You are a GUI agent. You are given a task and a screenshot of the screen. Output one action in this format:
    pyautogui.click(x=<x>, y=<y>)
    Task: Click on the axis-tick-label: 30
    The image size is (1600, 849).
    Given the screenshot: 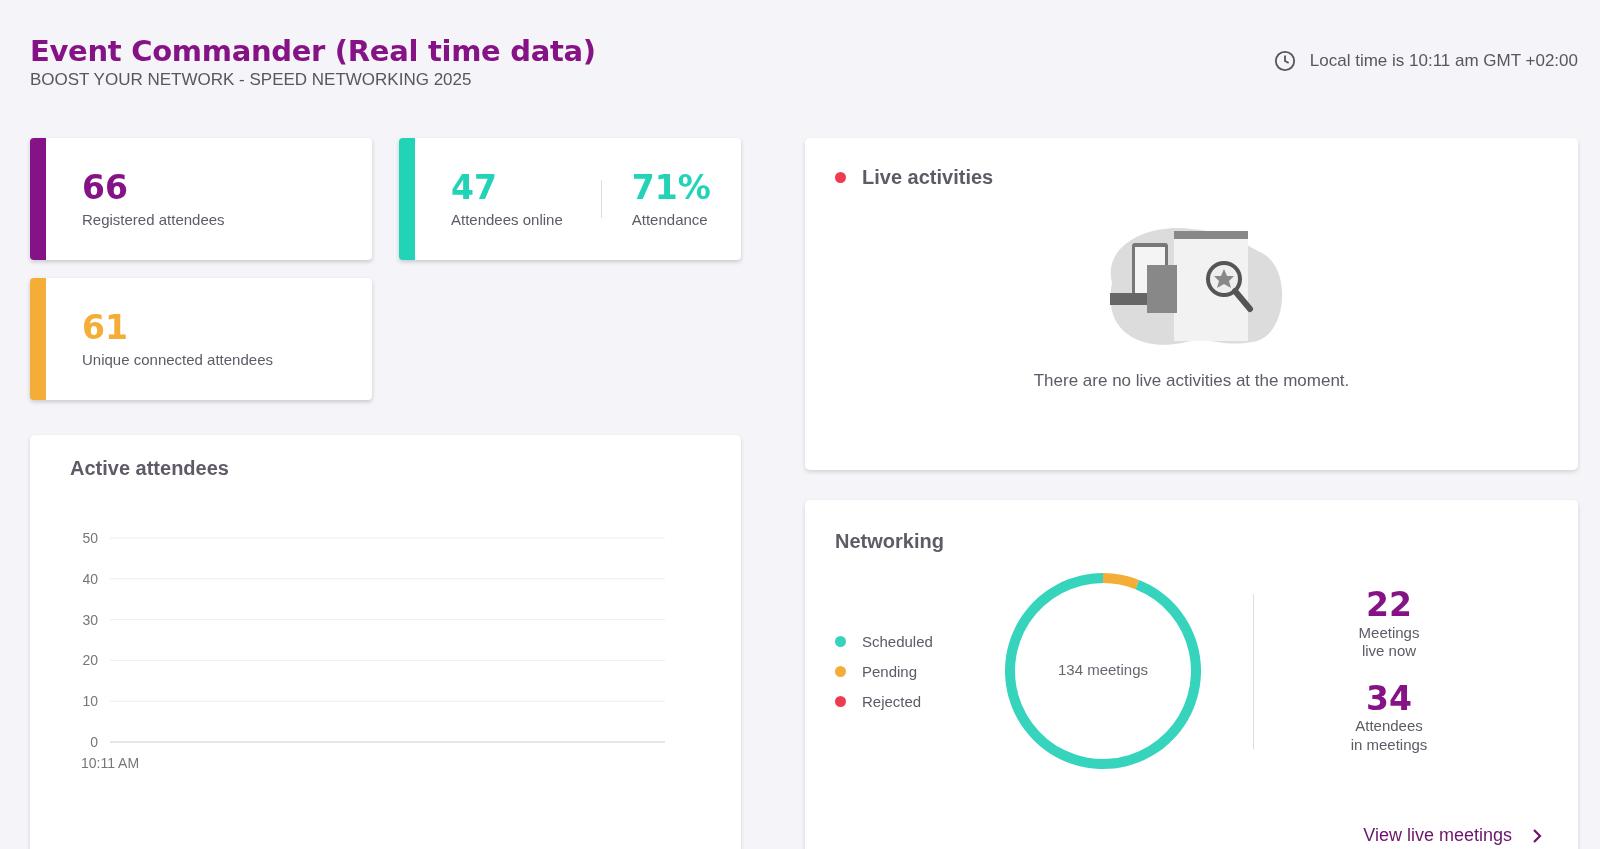 What is the action you would take?
    pyautogui.click(x=90, y=619)
    